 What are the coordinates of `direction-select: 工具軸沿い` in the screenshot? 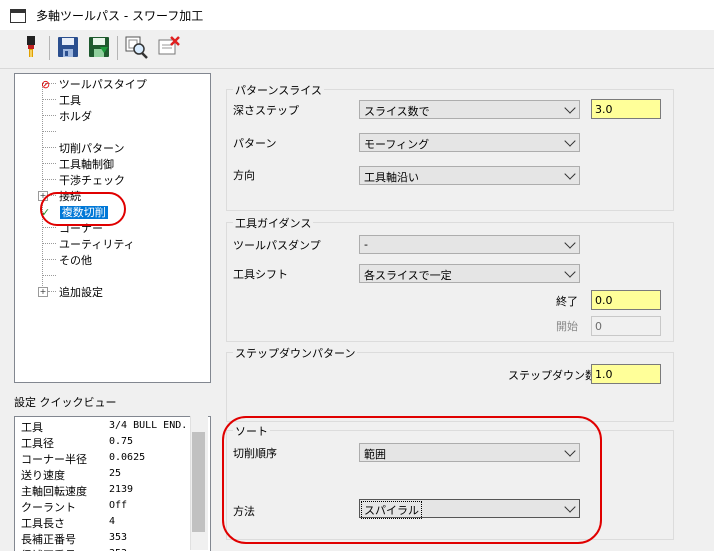 It's located at (469, 175).